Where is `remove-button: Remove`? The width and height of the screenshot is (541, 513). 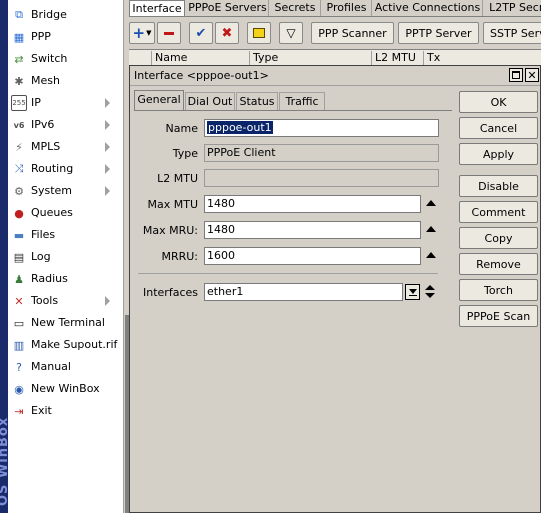
remove-button: Remove is located at coordinates (498, 264).